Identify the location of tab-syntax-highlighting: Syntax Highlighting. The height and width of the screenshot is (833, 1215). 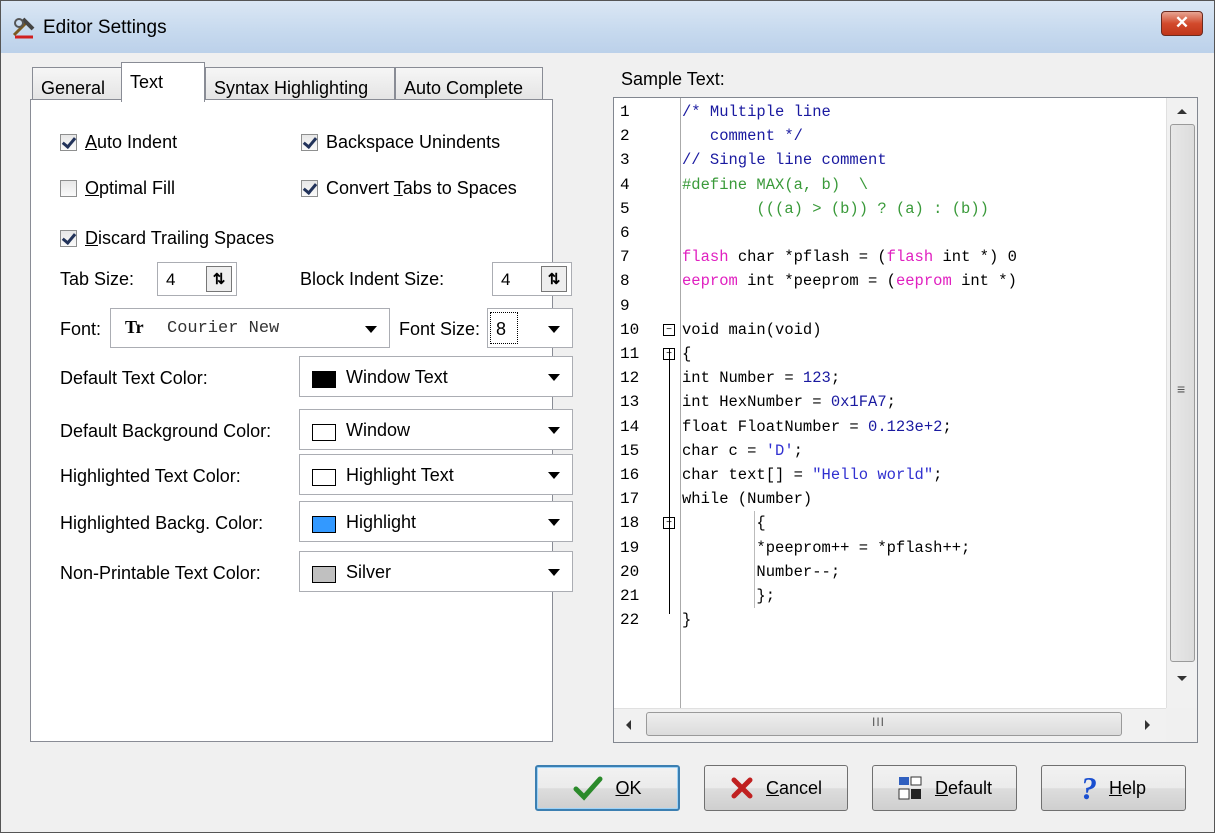
(300, 83).